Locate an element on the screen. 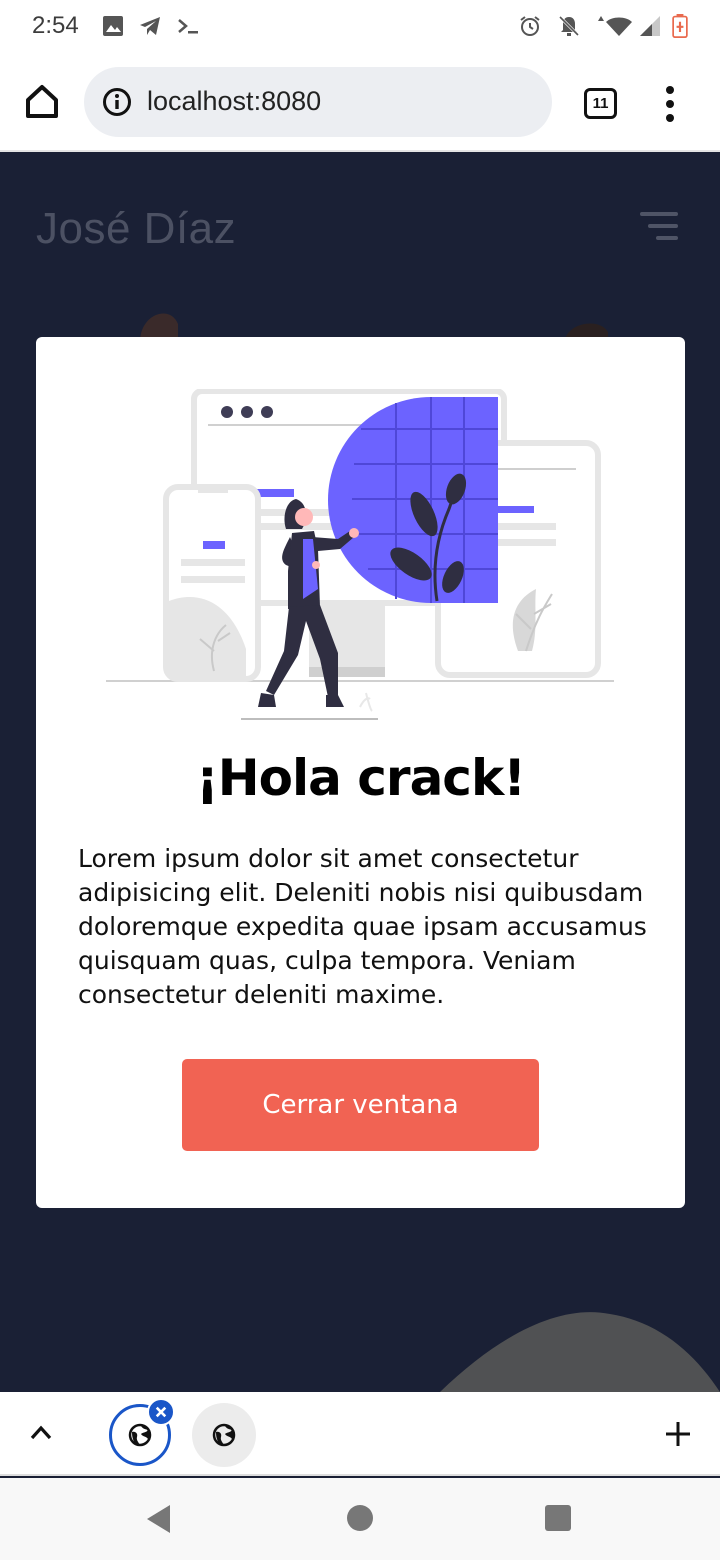 This screenshot has width=720, height=1560. home-icon is located at coordinates (42, 102).